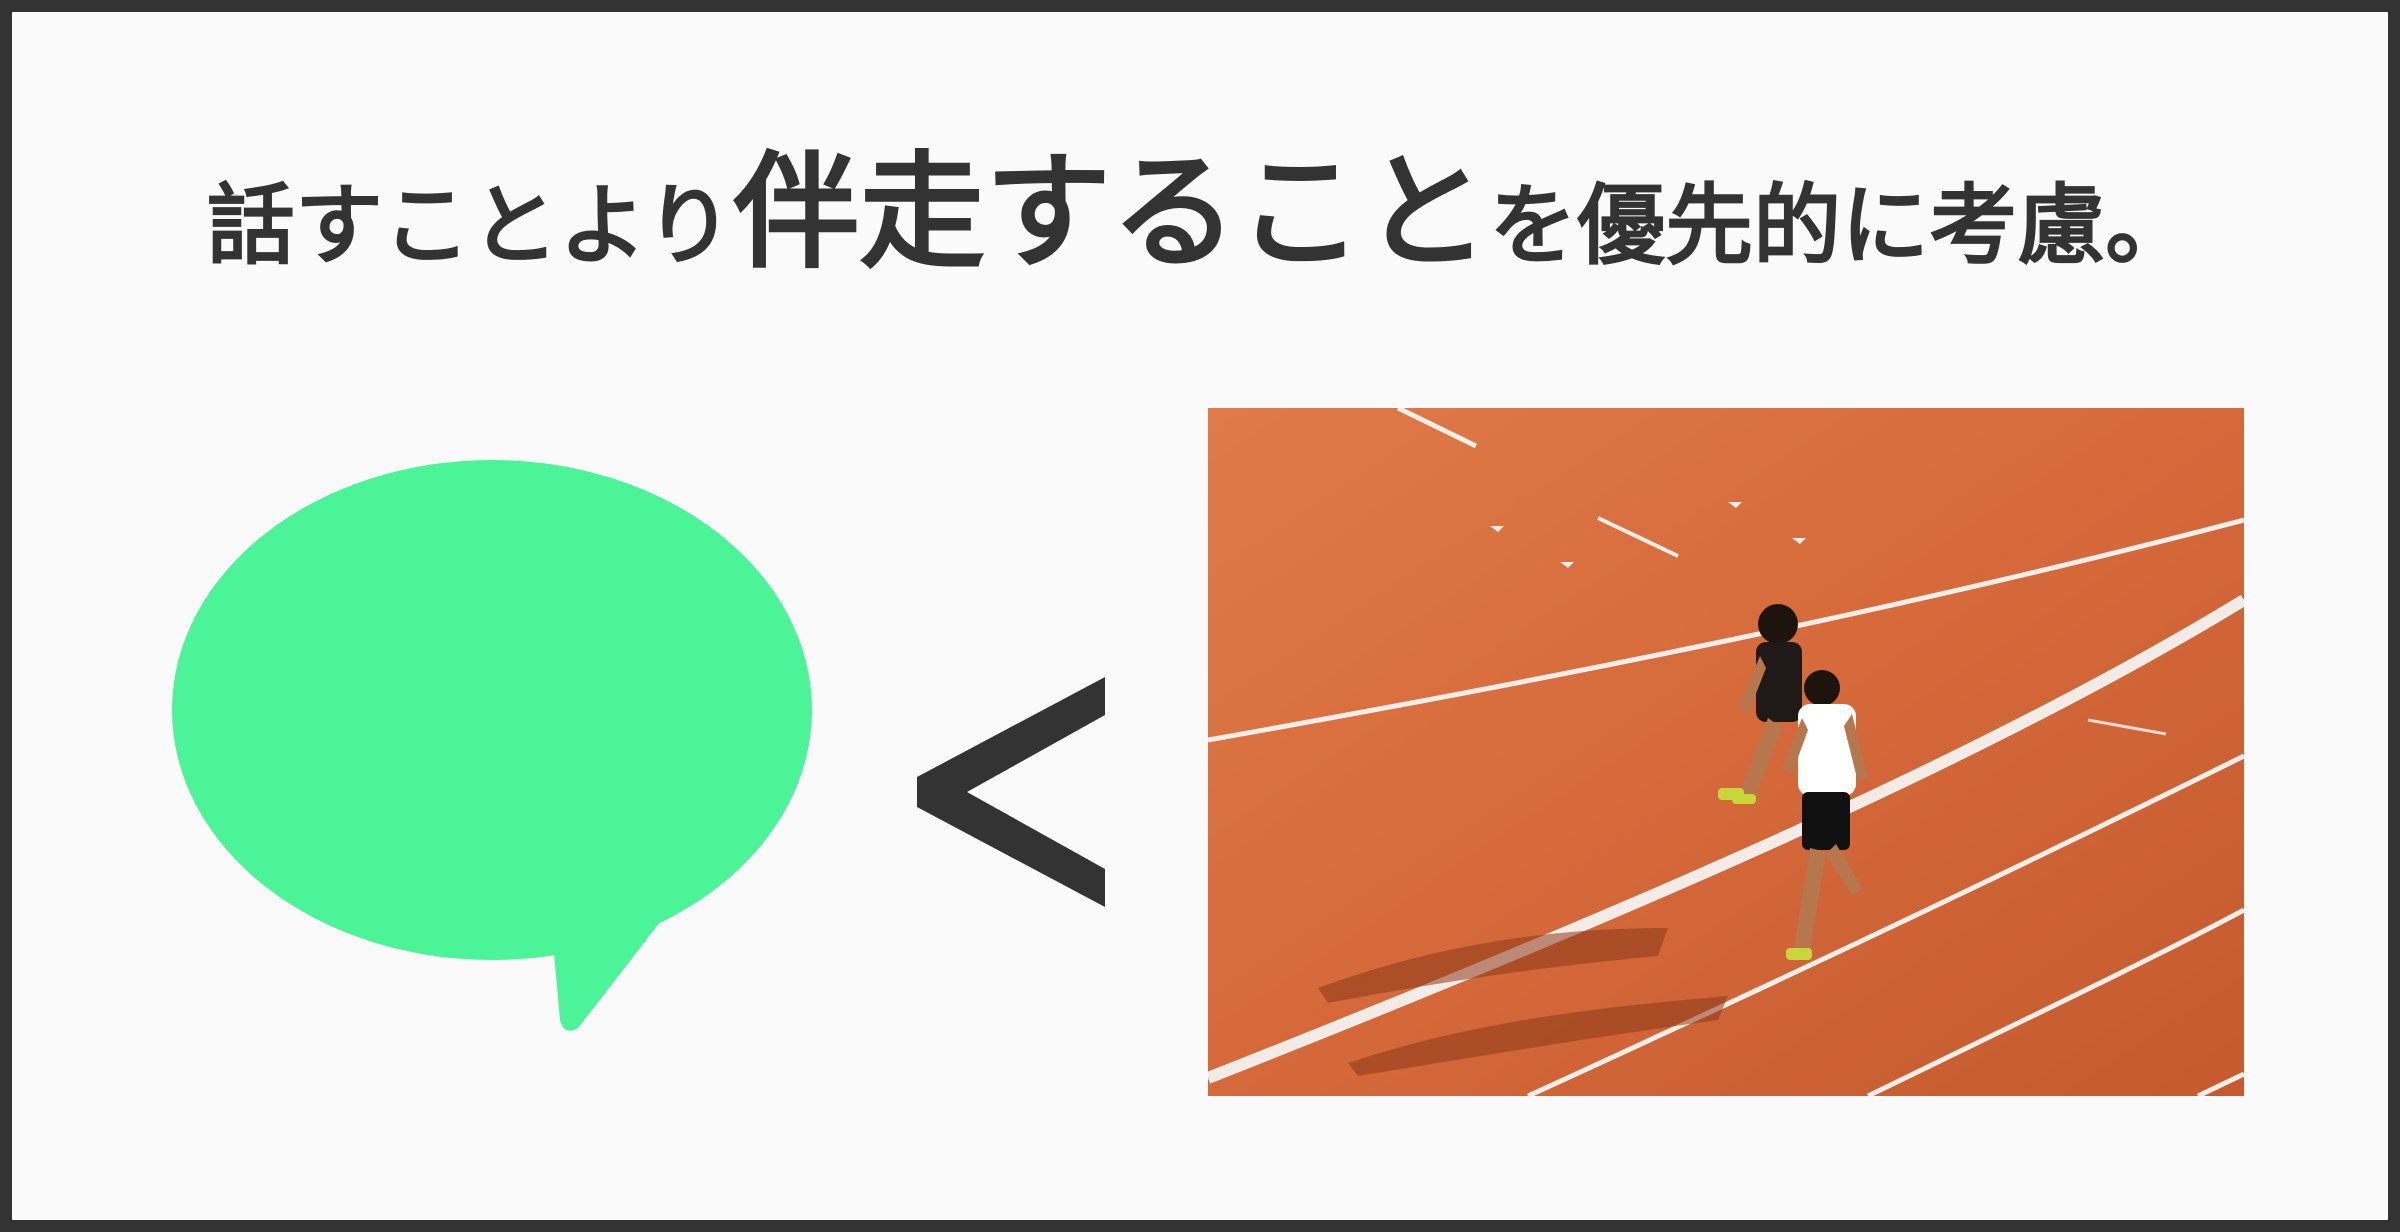  I want to click on less-than-sign, so click(1011, 792).